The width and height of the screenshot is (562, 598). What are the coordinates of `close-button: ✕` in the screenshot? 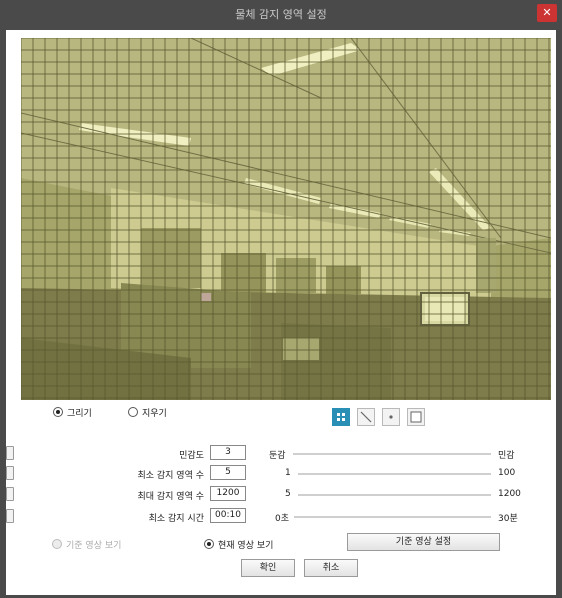 It's located at (547, 13).